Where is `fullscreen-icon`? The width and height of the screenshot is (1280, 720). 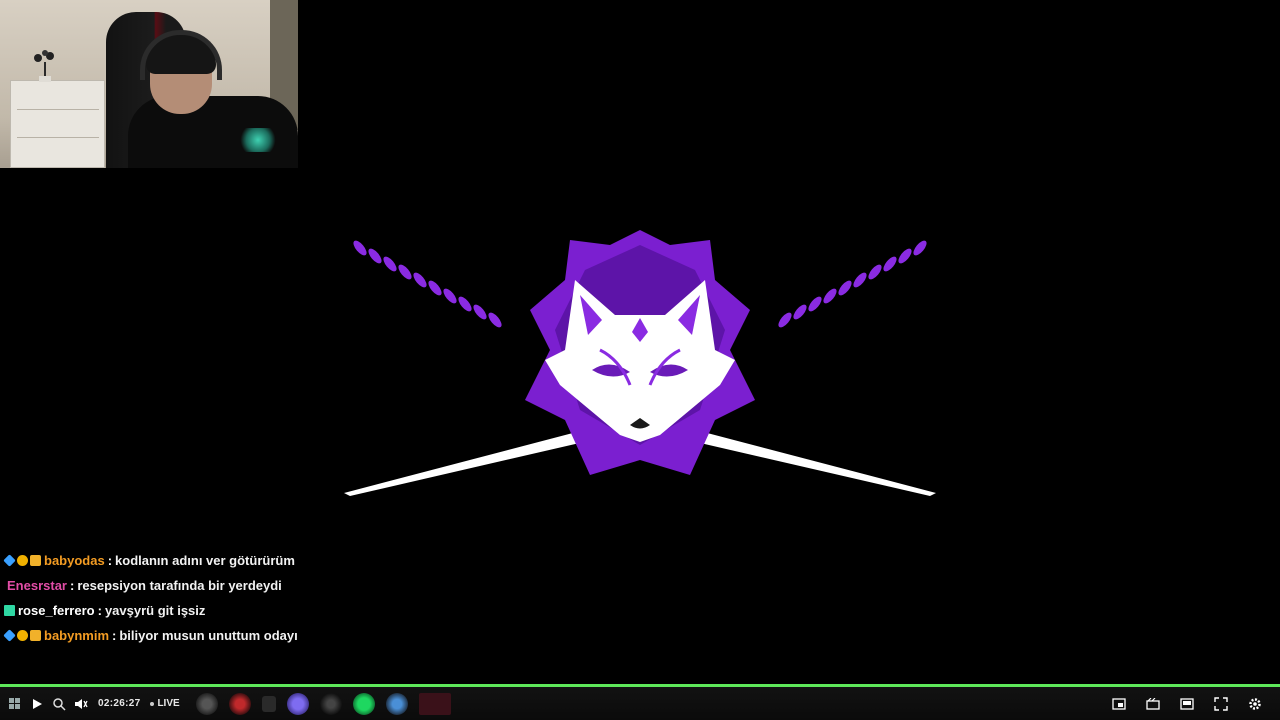
fullscreen-icon is located at coordinates (1221, 704).